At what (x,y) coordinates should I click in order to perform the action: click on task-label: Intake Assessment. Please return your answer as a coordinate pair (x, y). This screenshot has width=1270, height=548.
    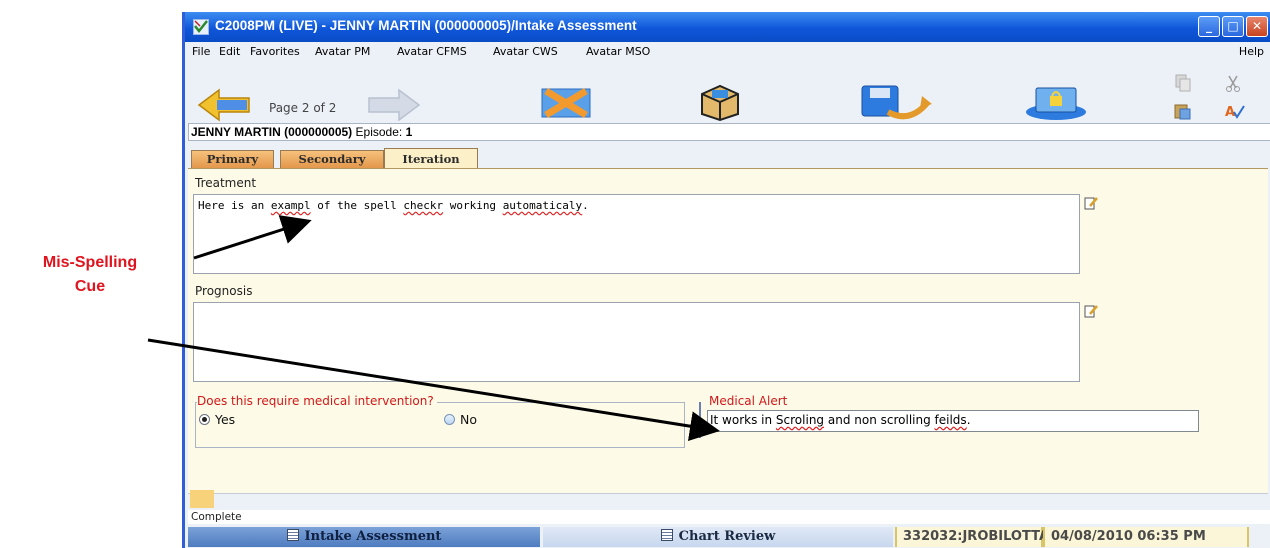
    Looking at the image, I should click on (373, 536).